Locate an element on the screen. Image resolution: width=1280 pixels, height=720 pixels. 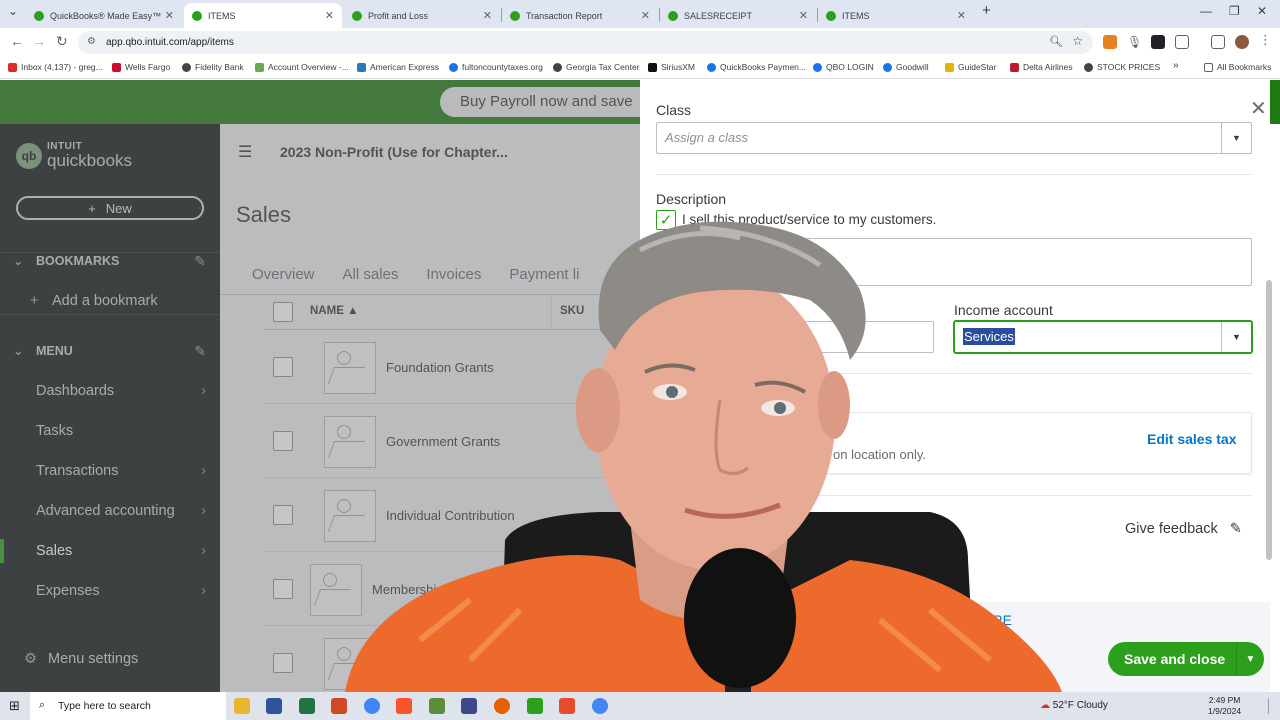
bookmark-guidestar: GuideStar is located at coordinates (970, 67).